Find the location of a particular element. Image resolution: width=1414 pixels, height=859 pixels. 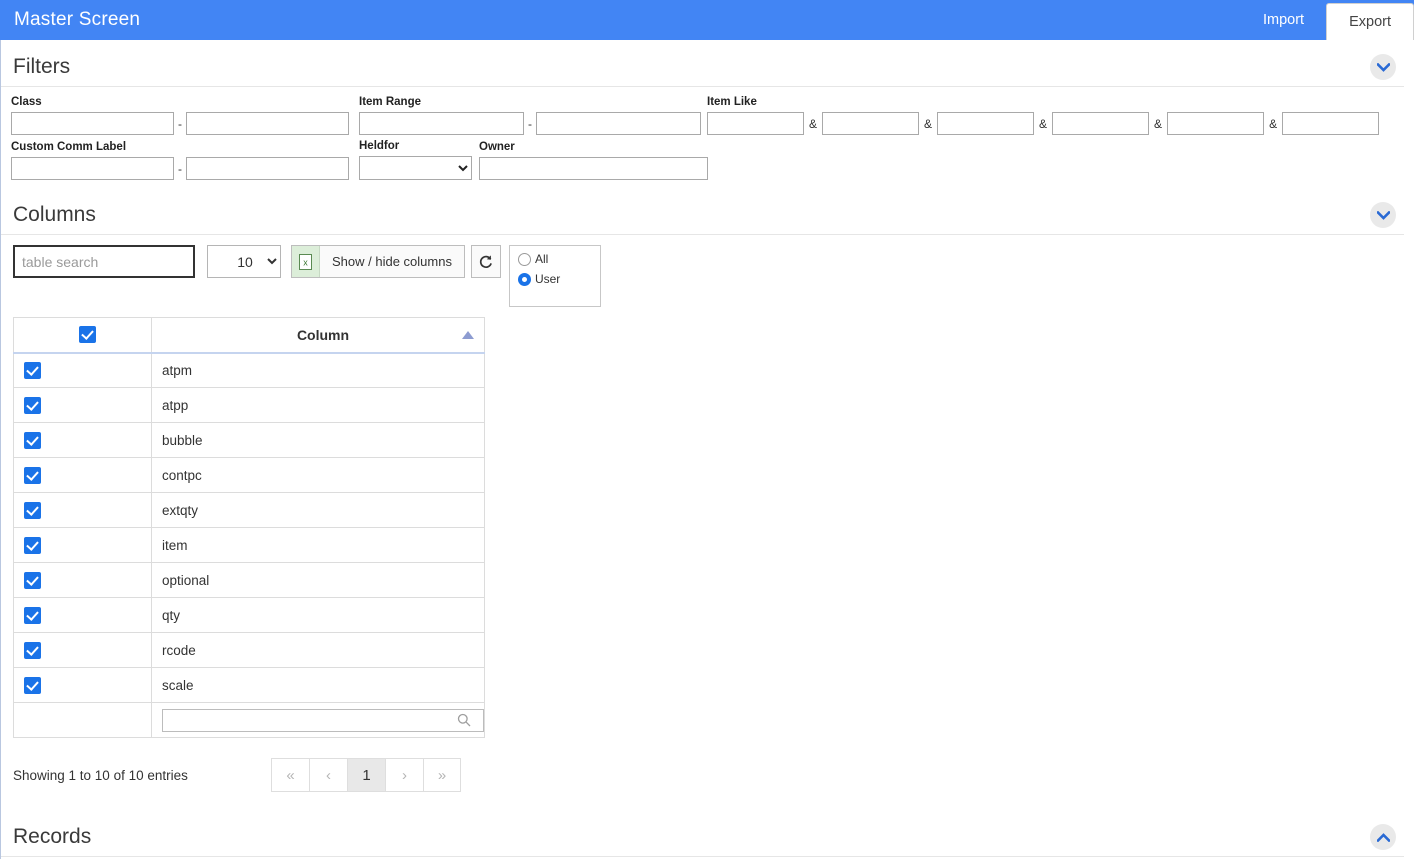

columns-table-header-row: Column is located at coordinates (249, 335).